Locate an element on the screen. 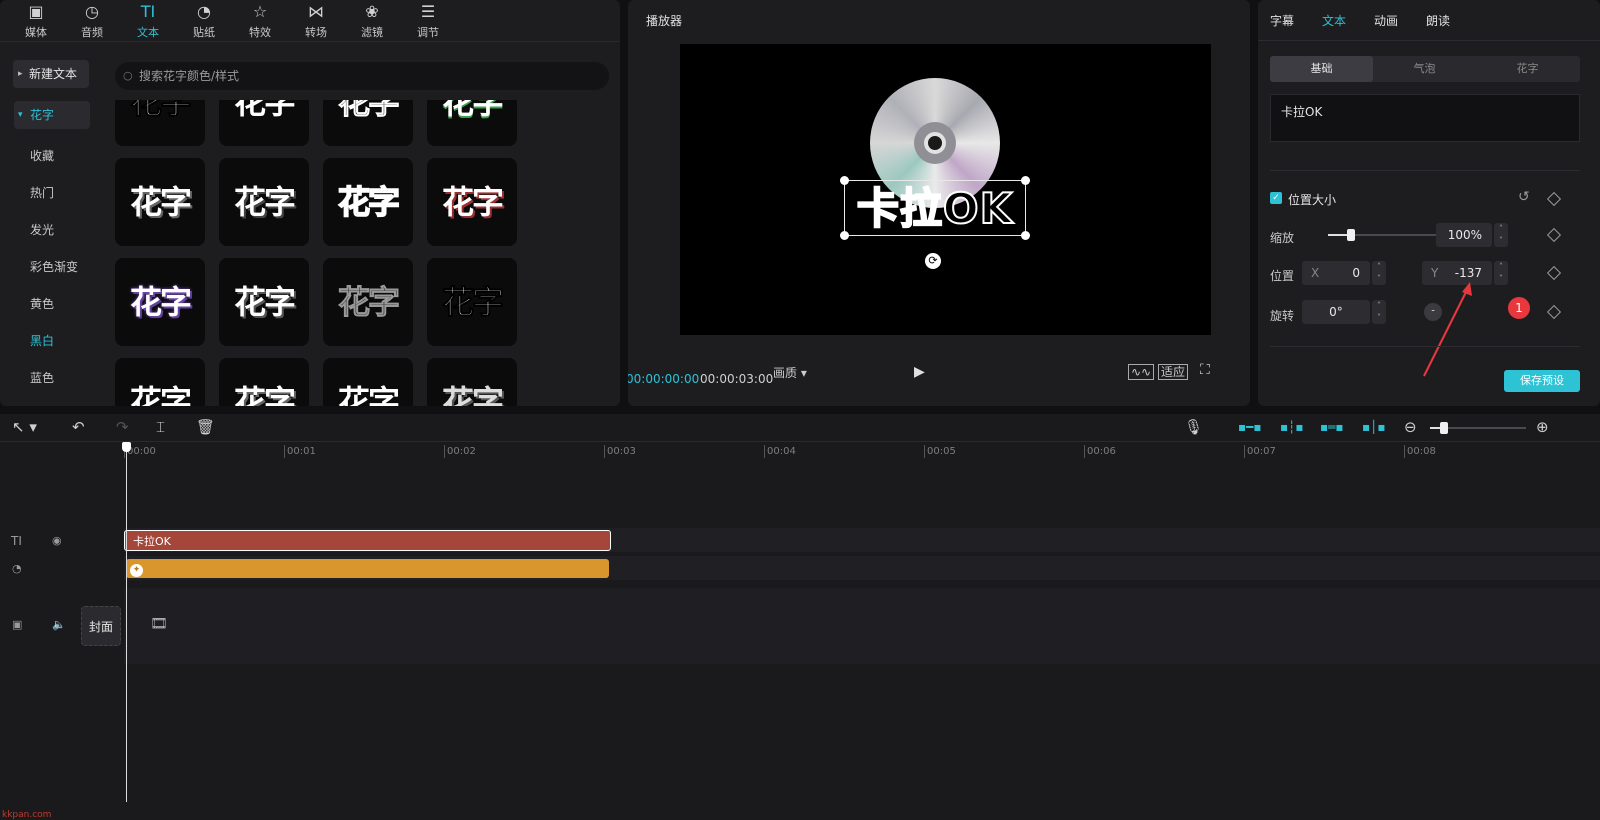 The width and height of the screenshot is (1600, 820). tab-filter: ❀ 滤镜 is located at coordinates (372, 21).